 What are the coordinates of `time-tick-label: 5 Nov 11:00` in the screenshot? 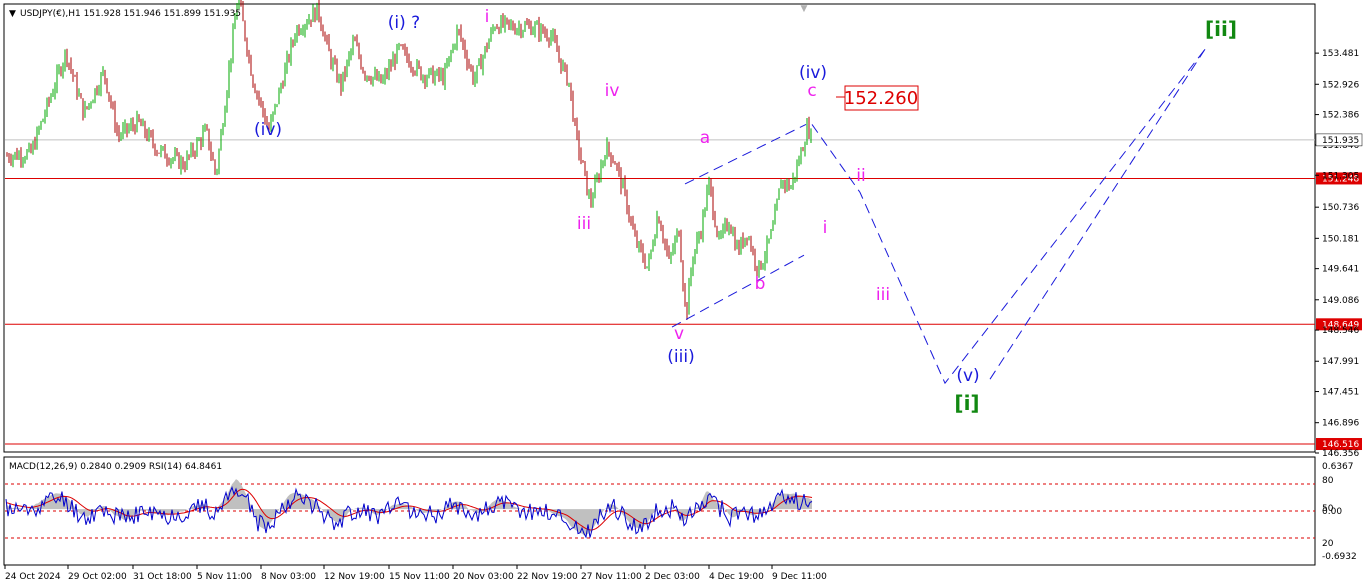 It's located at (224, 577).